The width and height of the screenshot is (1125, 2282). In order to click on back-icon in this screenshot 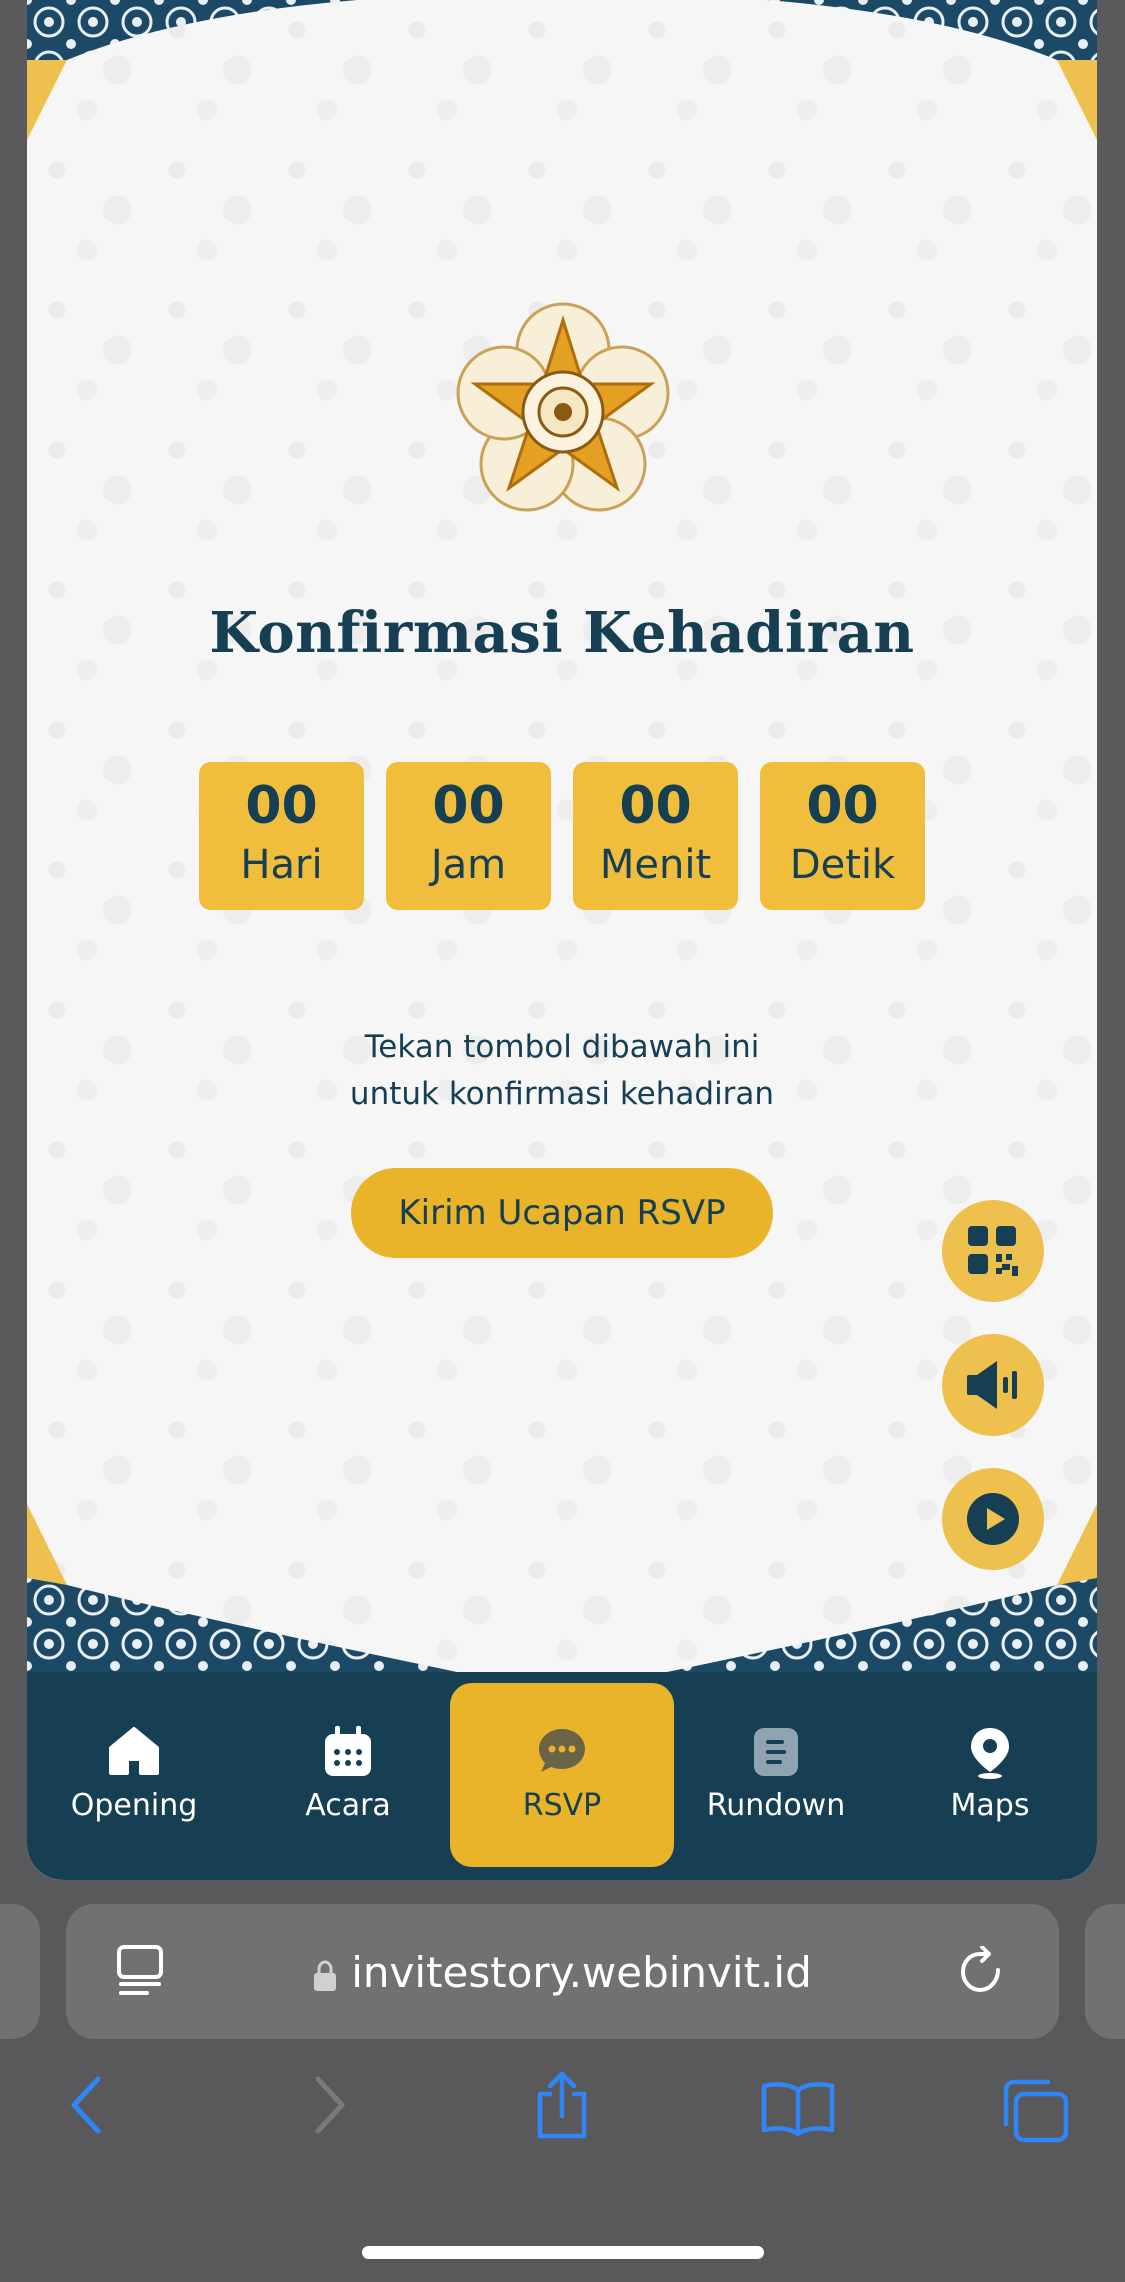, I will do `click(86, 2105)`.